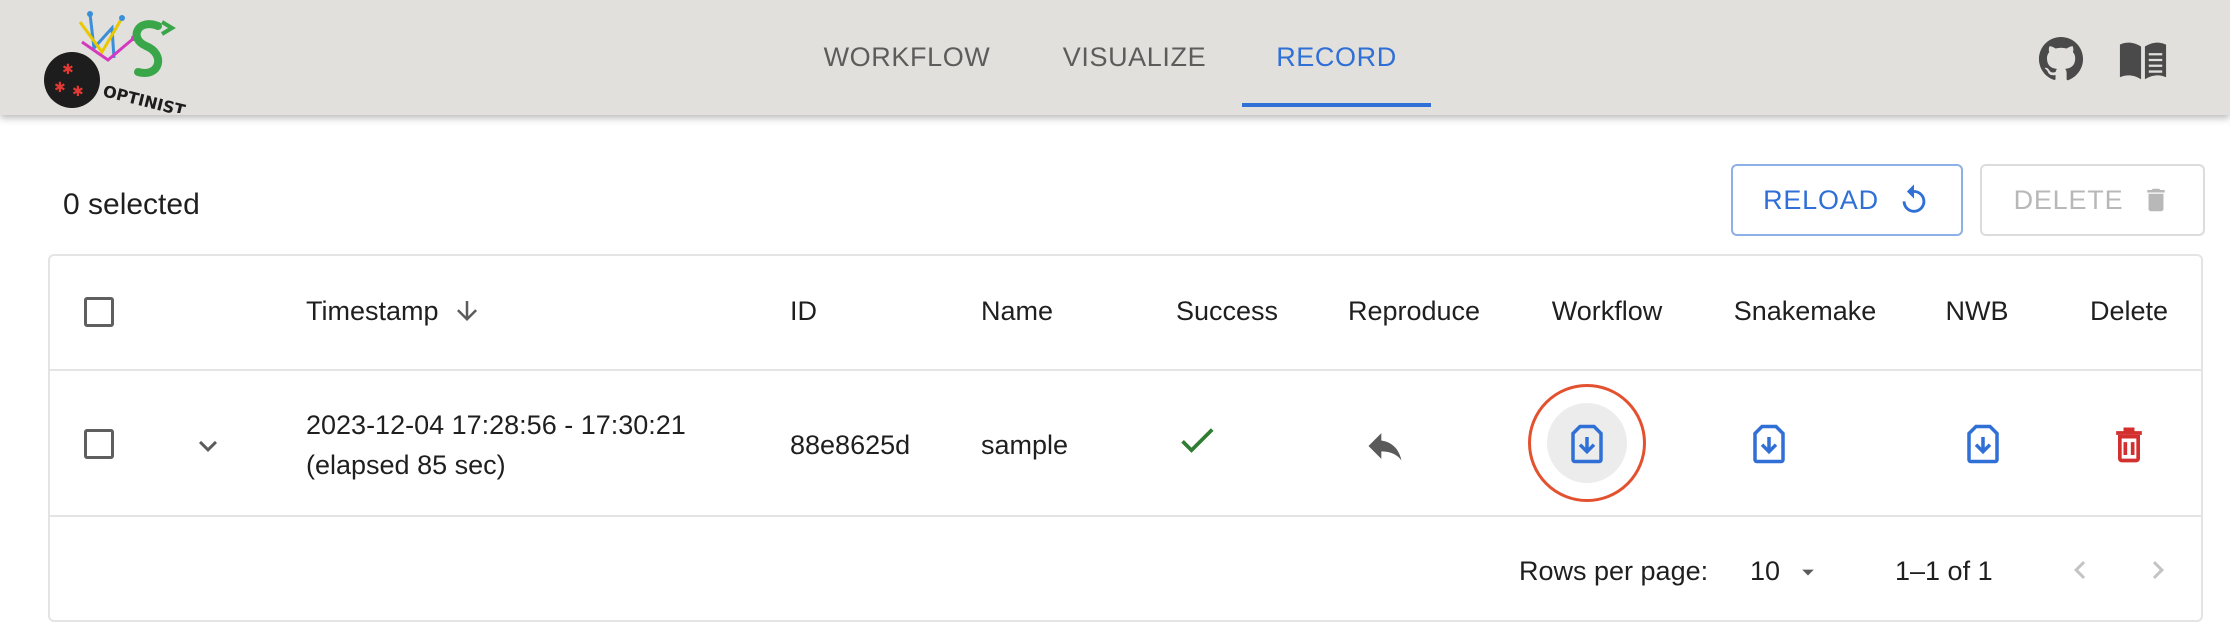  I want to click on reload-button: RELOAD, so click(1847, 200).